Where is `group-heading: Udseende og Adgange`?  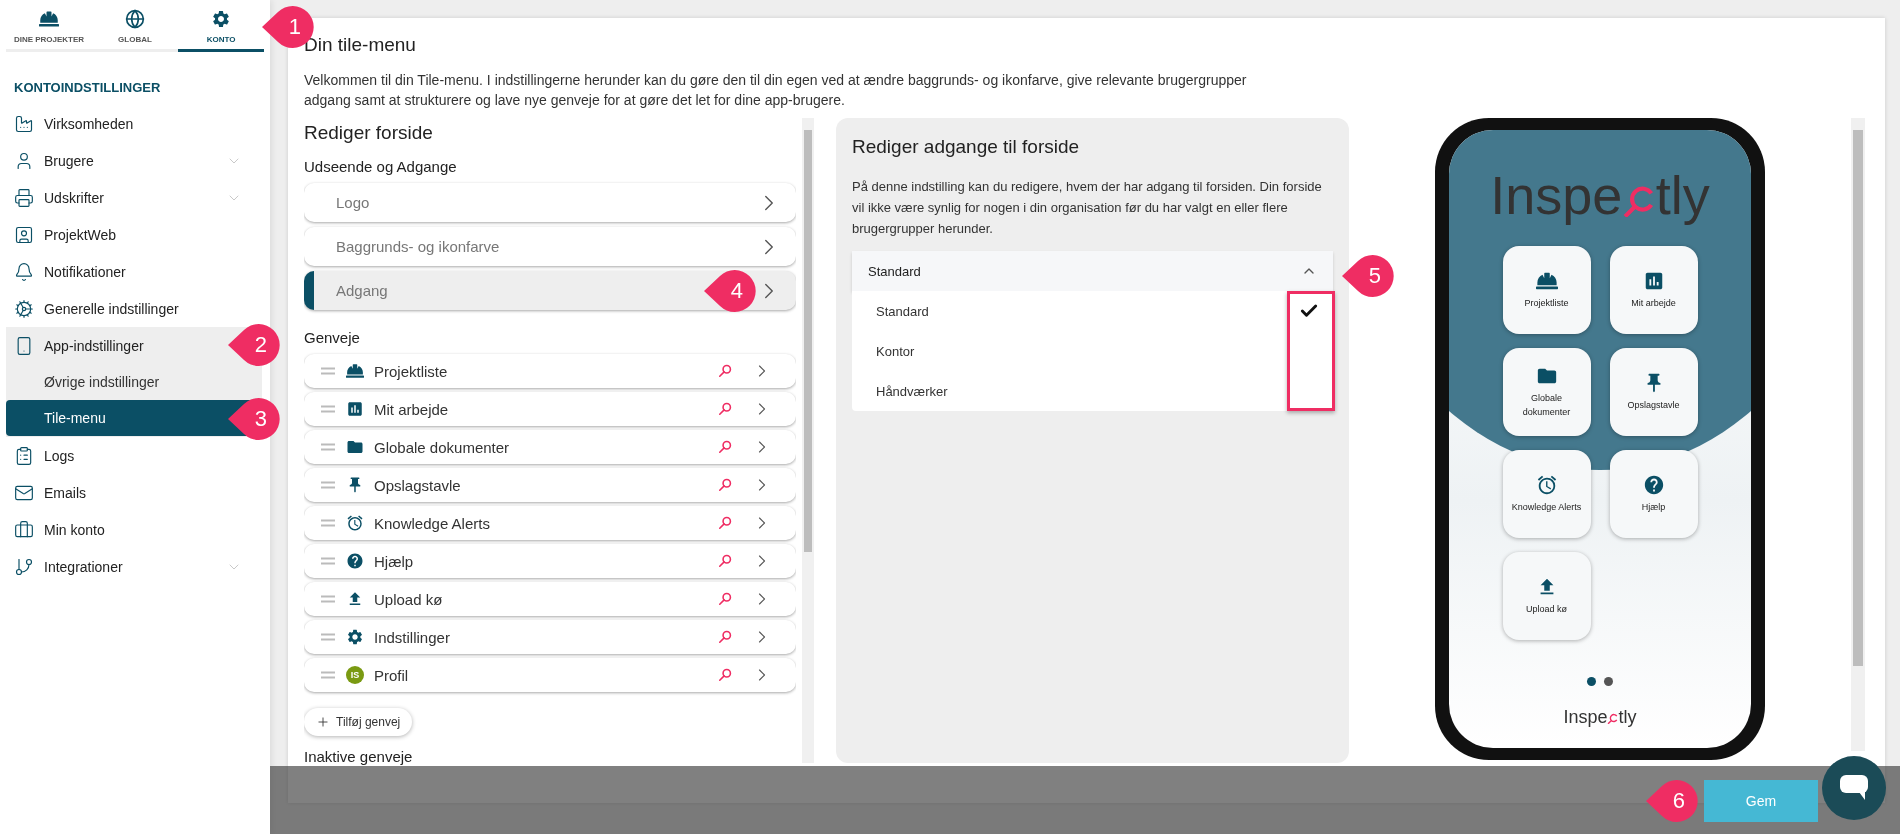
group-heading: Udseende og Adgange is located at coordinates (381, 166).